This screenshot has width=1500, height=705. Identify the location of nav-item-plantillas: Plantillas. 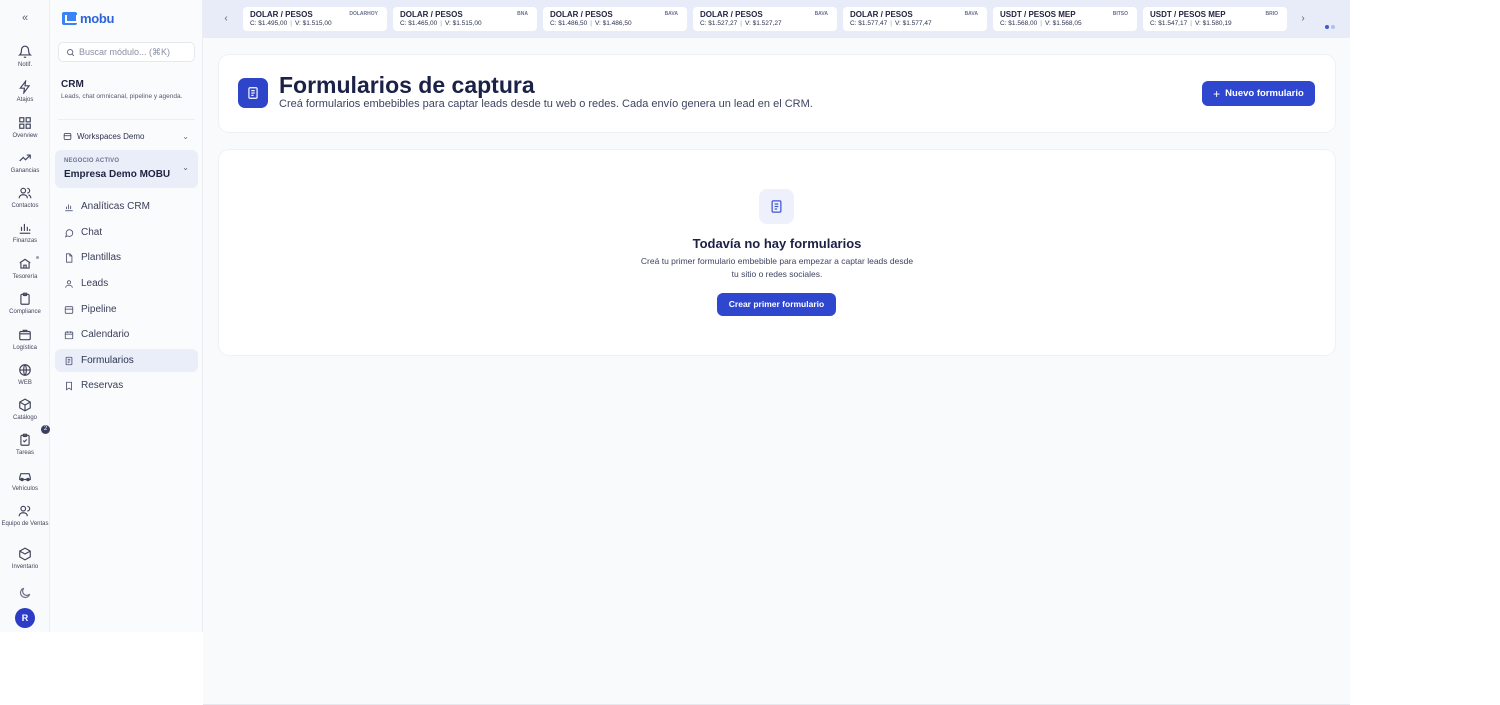
(126, 257).